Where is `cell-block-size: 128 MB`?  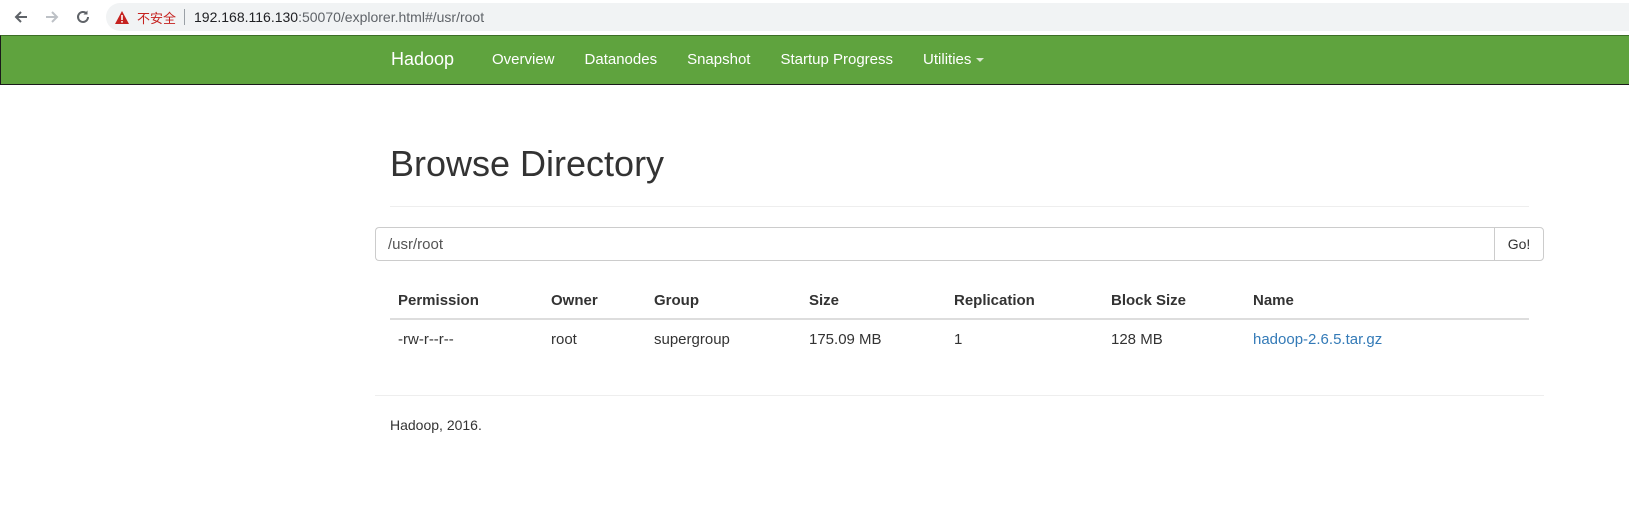 cell-block-size: 128 MB is located at coordinates (1137, 339).